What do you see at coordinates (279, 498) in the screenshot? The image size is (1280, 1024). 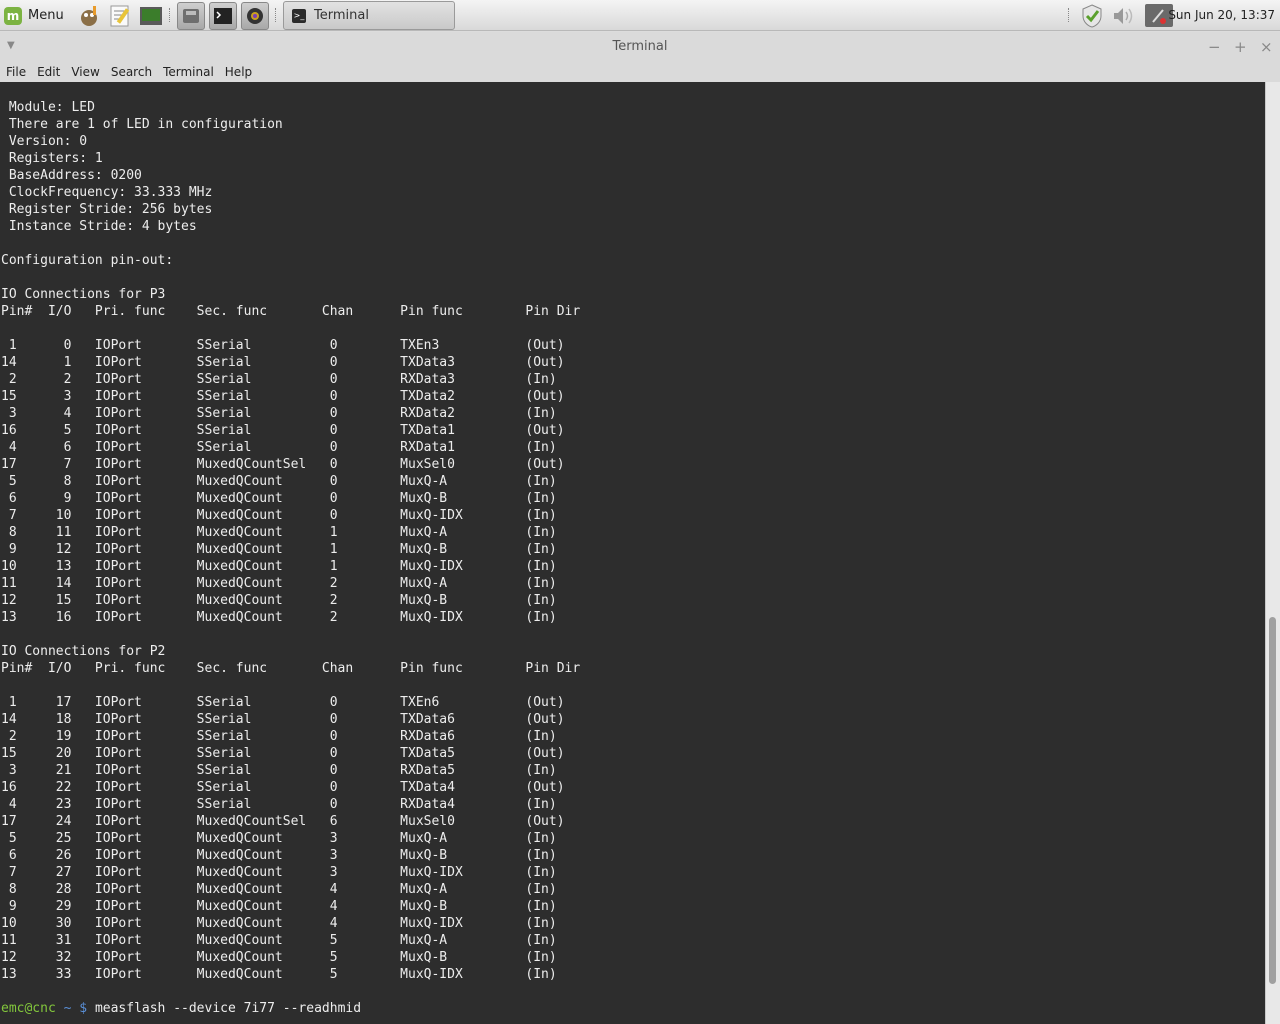 I see `terminal-line: 6 9 IOPort MuxedQCount 0 MuxQ-B (In)` at bounding box center [279, 498].